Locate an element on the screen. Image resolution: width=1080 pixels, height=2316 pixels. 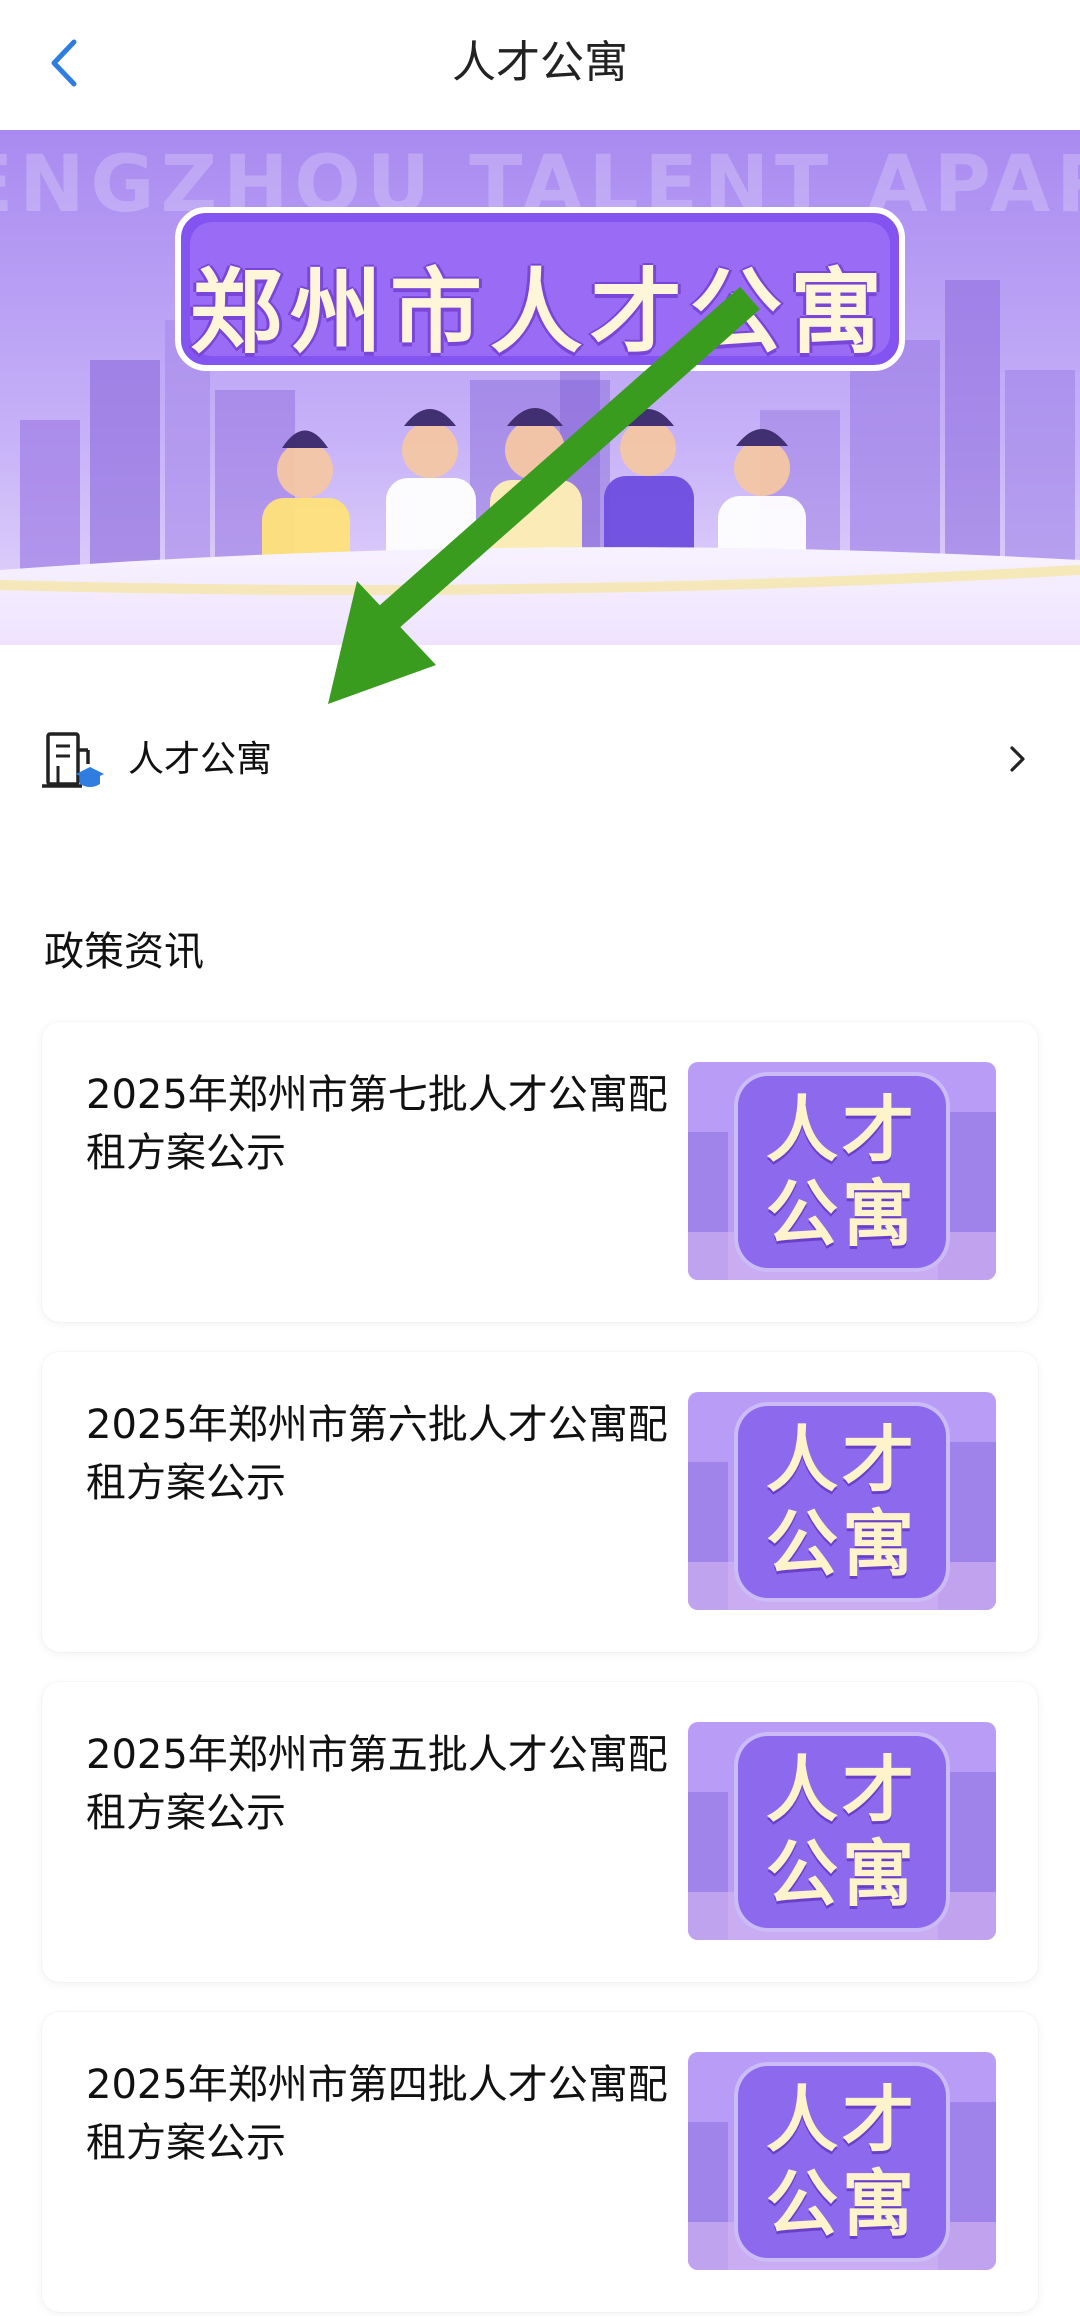
article-title: 2025年郑州市第七批人才公寓配租方案公示 is located at coordinates (377, 1124).